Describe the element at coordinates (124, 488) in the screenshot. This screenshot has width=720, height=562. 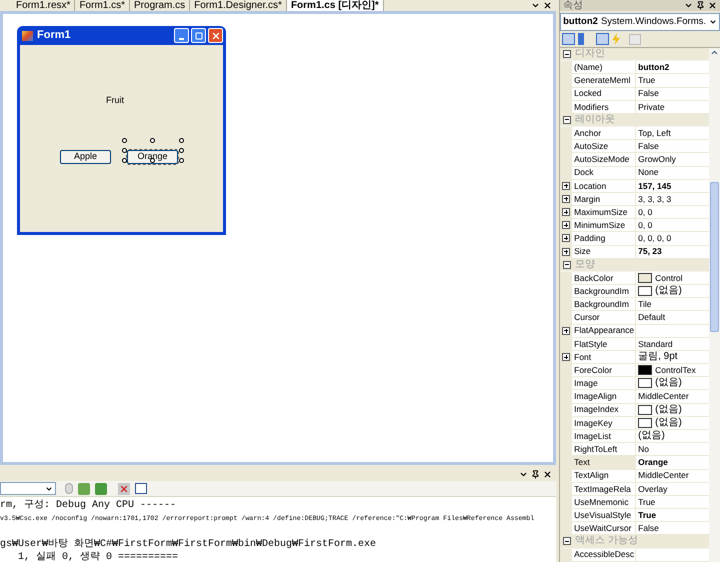
I see `clear-icon` at that location.